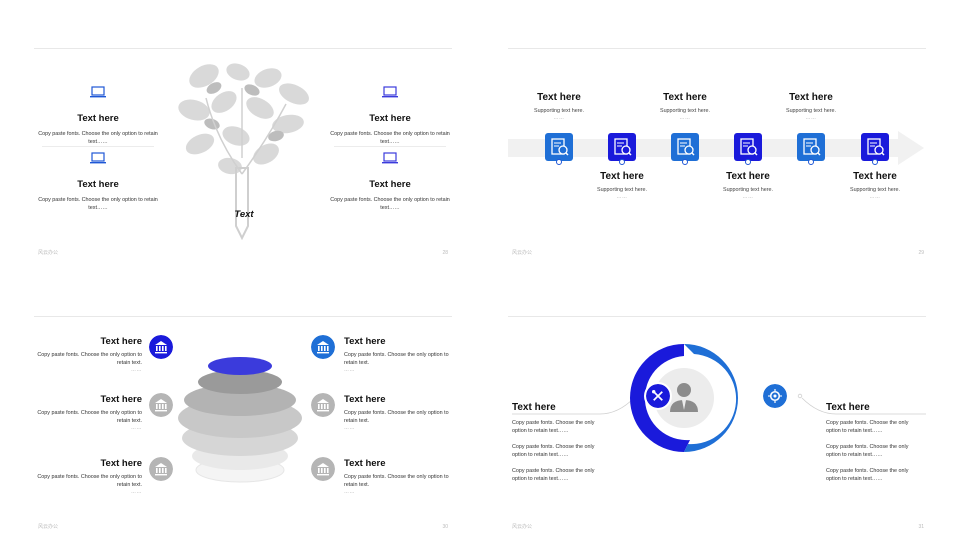 The image size is (960, 548). I want to click on layer-stack, so click(240, 420).